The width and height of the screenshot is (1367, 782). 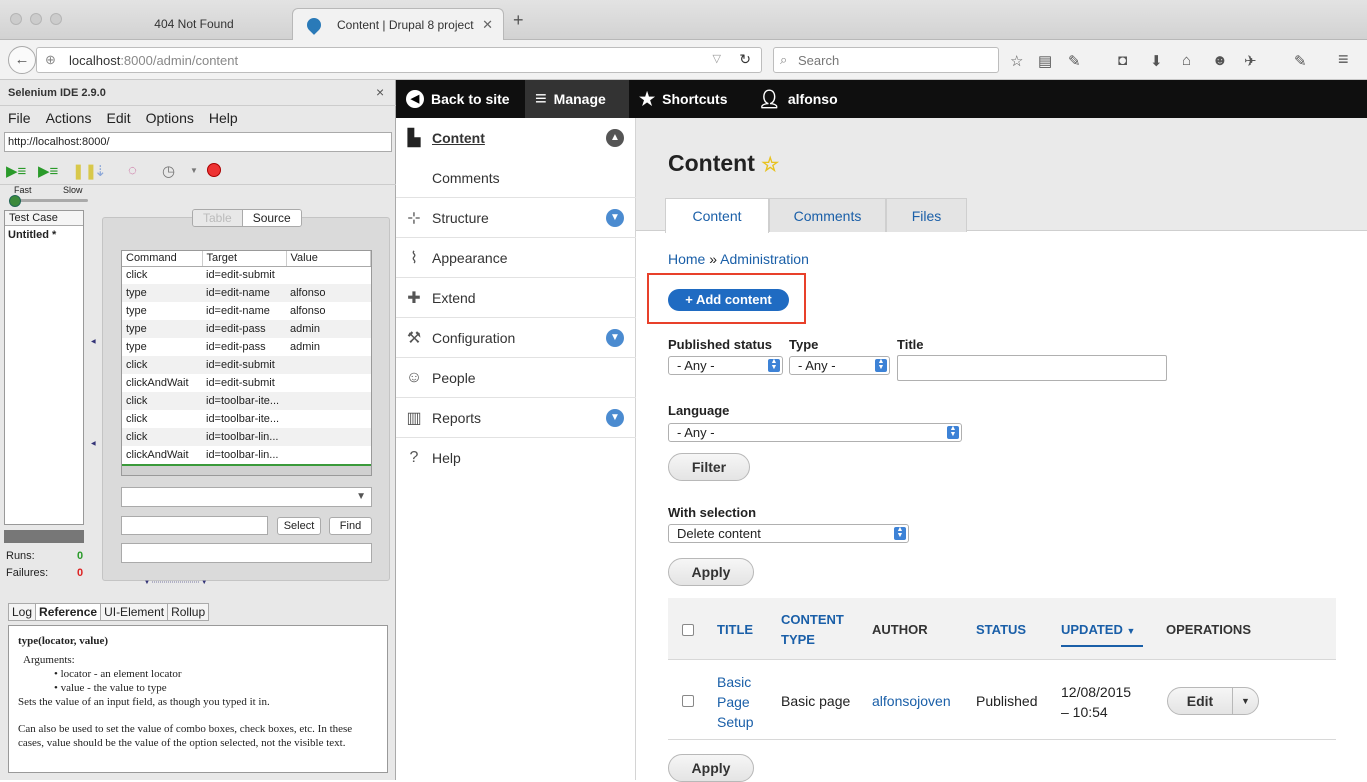 I want to click on menu-edit: Edit, so click(x=118, y=118).